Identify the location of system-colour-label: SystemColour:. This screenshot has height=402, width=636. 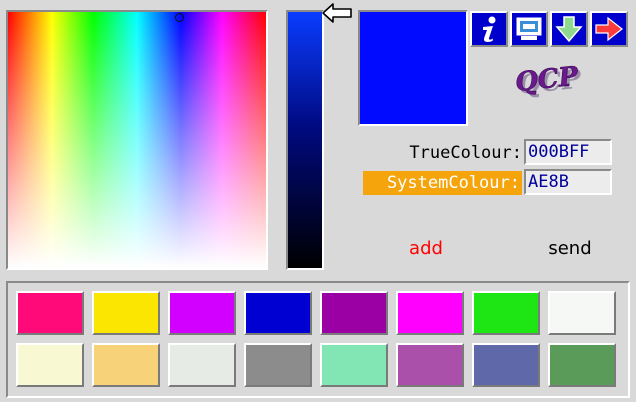
(442, 183).